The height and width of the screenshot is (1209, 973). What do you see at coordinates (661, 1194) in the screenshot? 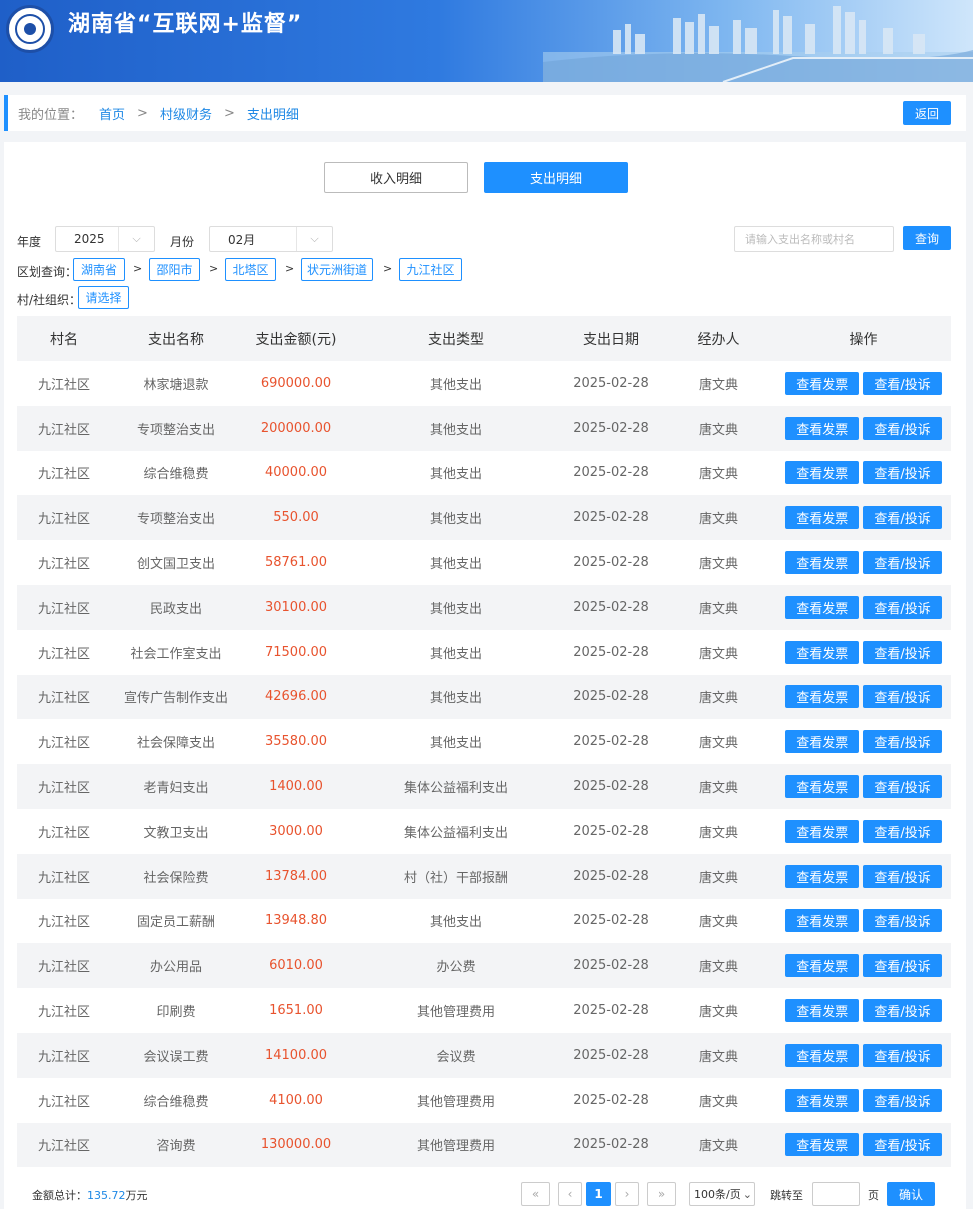
I see `last-page-icon: »` at bounding box center [661, 1194].